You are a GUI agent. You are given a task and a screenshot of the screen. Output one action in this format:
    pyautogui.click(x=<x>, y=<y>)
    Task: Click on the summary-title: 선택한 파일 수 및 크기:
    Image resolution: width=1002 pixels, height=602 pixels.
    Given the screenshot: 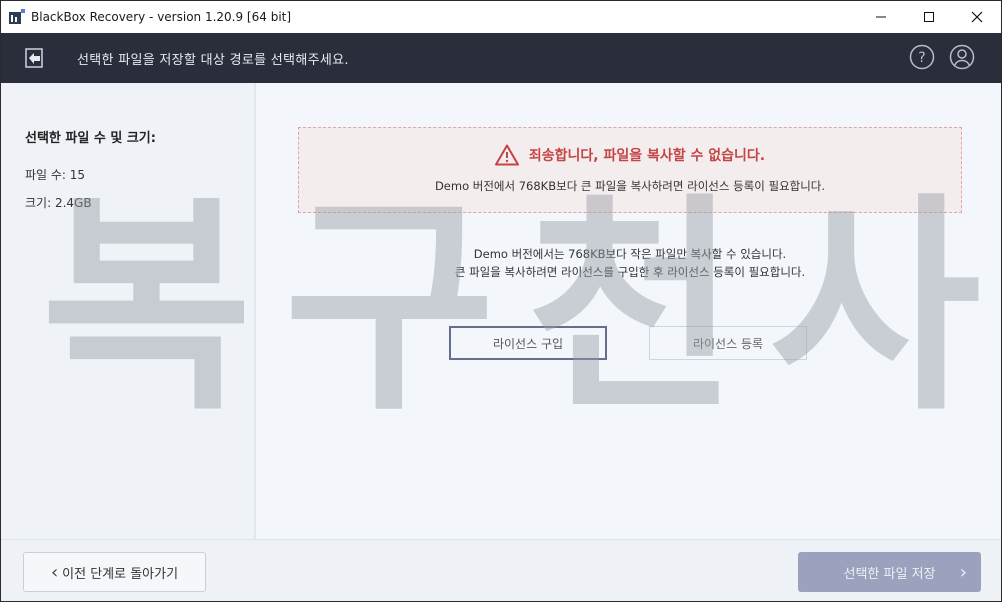 What is the action you would take?
    pyautogui.click(x=90, y=138)
    